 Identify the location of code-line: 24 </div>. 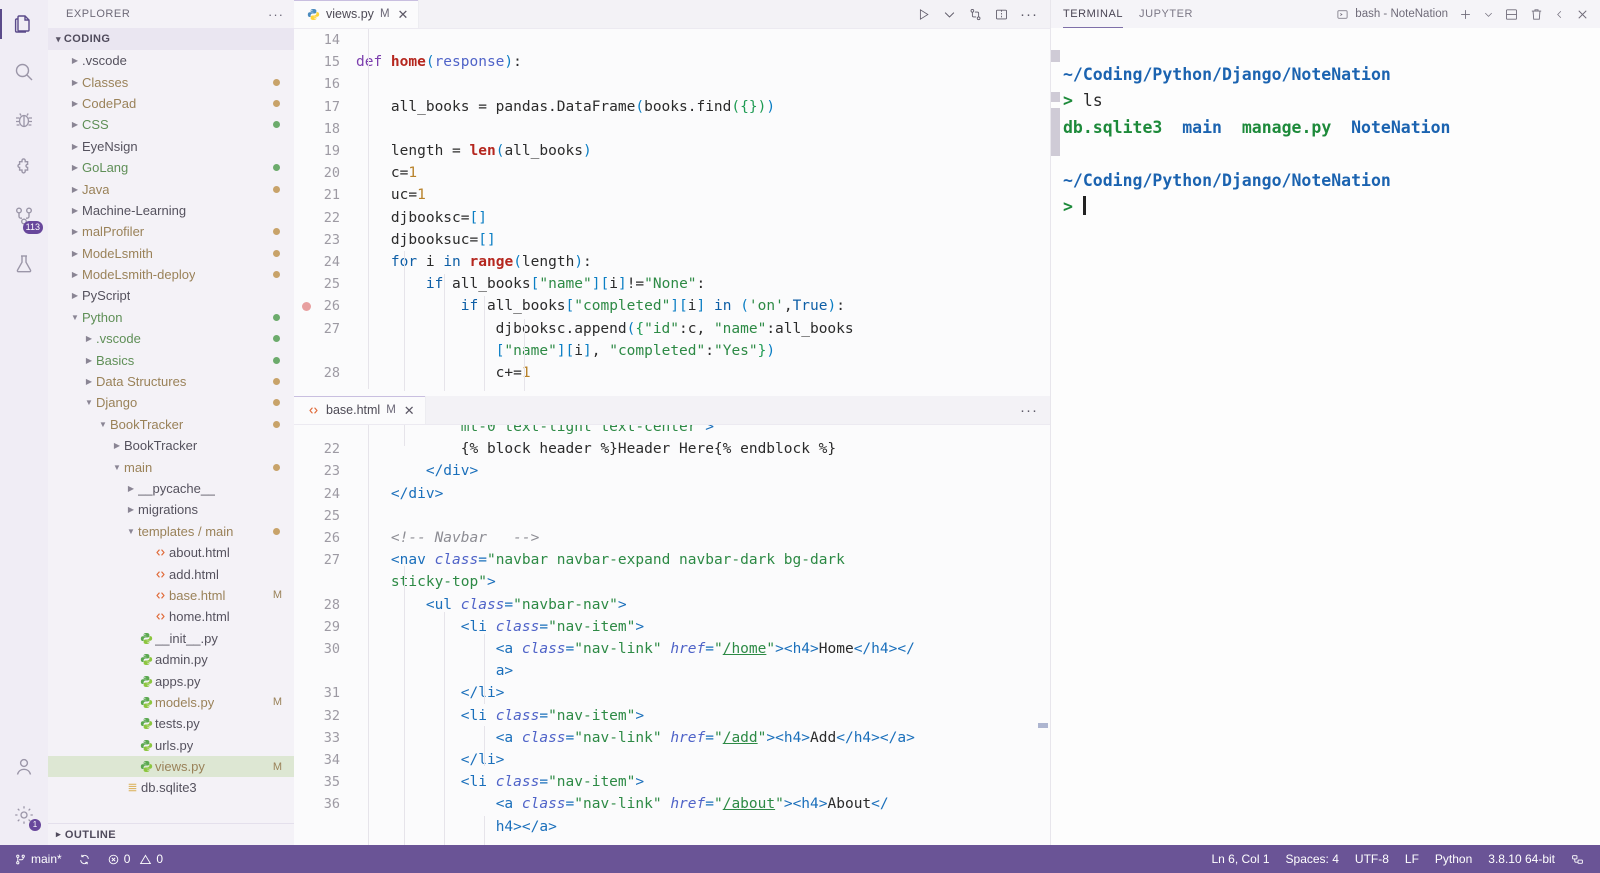
(672, 494).